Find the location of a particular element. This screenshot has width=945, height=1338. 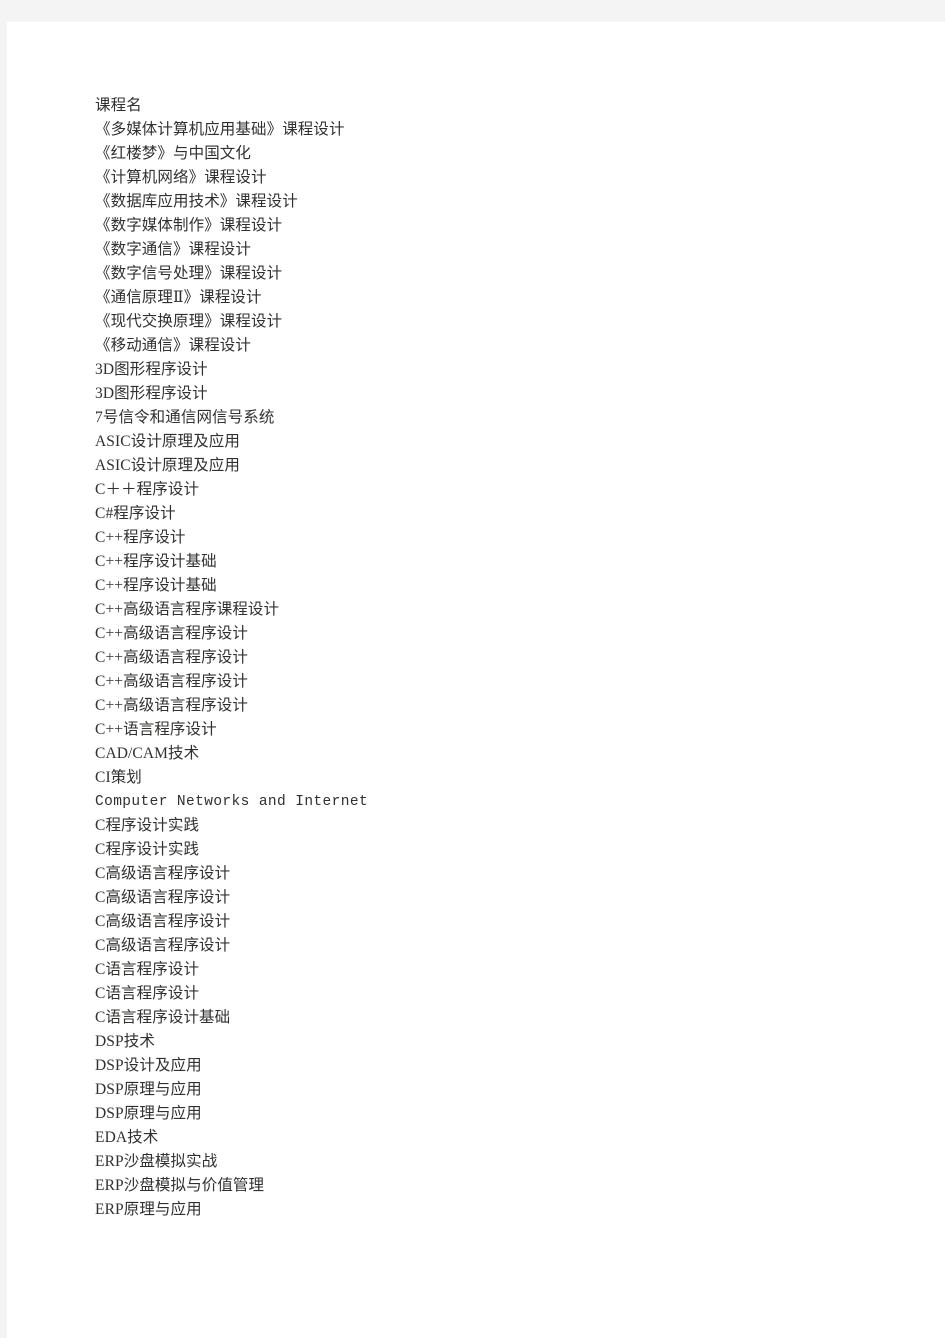

course-list-item: 《移动通信》课程设计 is located at coordinates (173, 345).